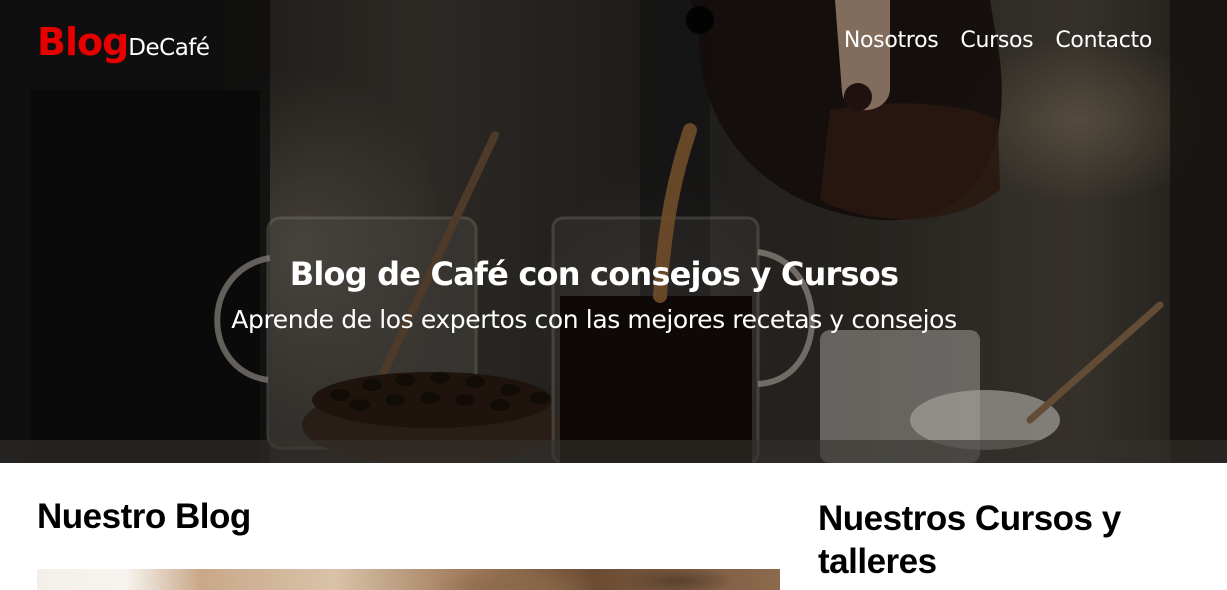  What do you see at coordinates (83, 42) in the screenshot?
I see `logo-blog-text: Blog` at bounding box center [83, 42].